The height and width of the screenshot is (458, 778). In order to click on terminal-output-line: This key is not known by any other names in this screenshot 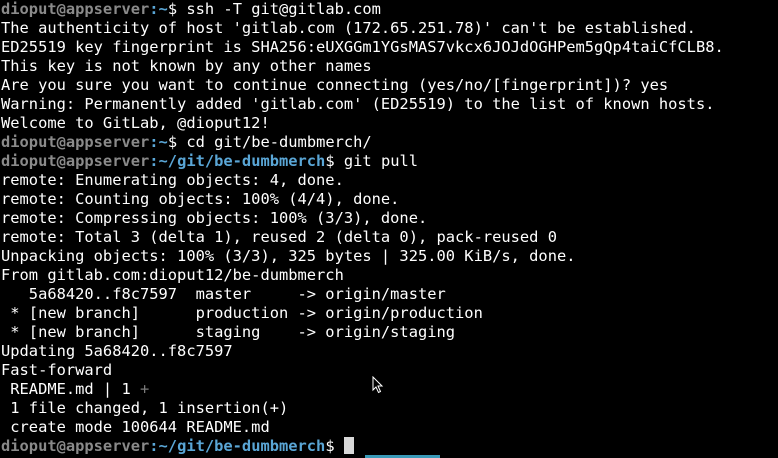, I will do `click(186, 66)`.